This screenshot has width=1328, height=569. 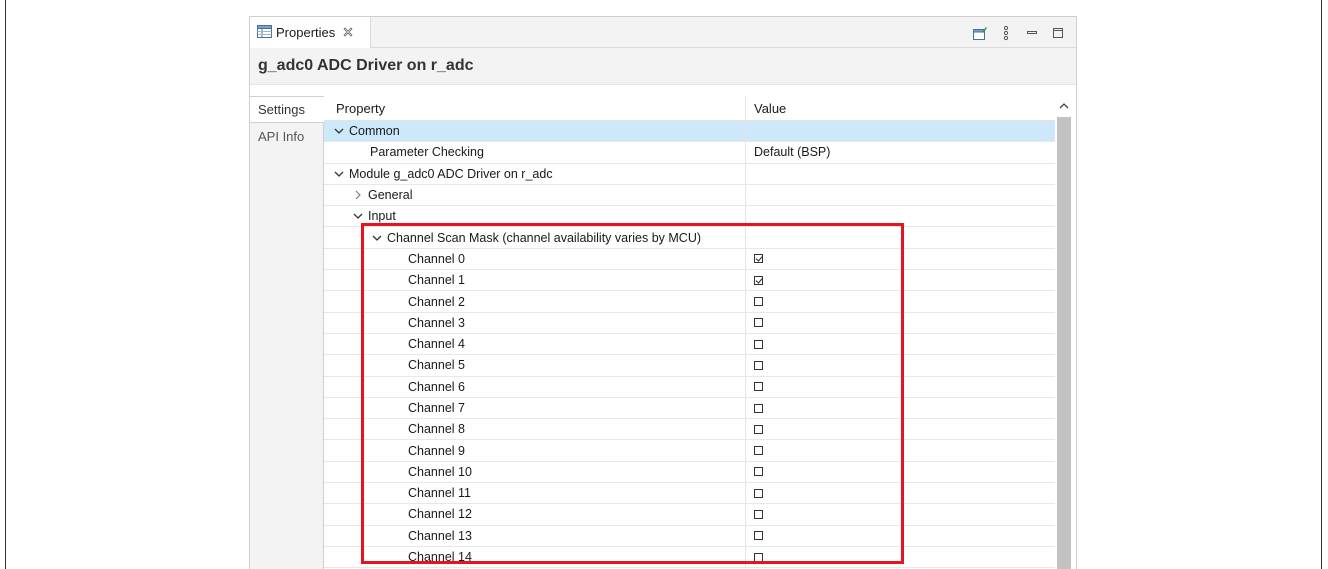 I want to click on property-cell: Channel 9, so click(x=535, y=450).